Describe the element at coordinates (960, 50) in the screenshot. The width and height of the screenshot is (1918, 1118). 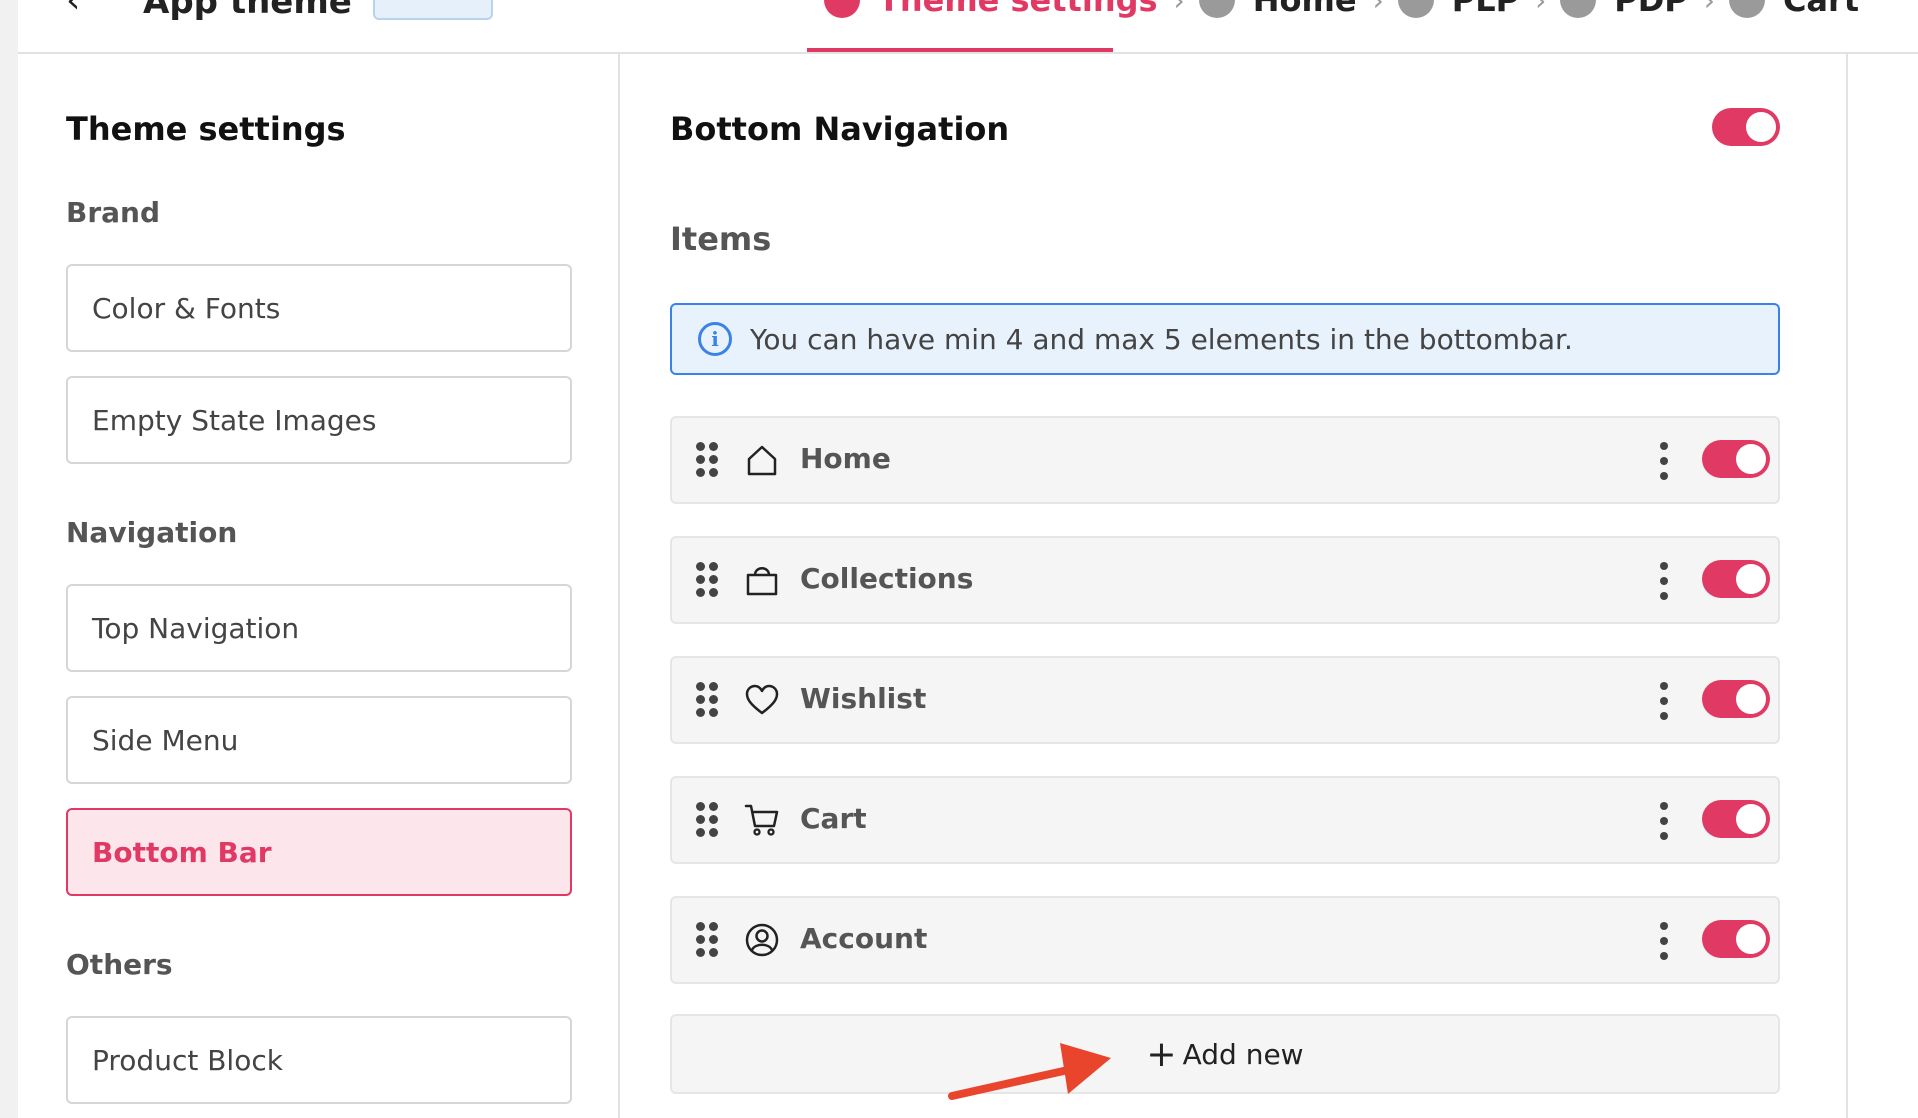
I see `active-step-underline` at that location.